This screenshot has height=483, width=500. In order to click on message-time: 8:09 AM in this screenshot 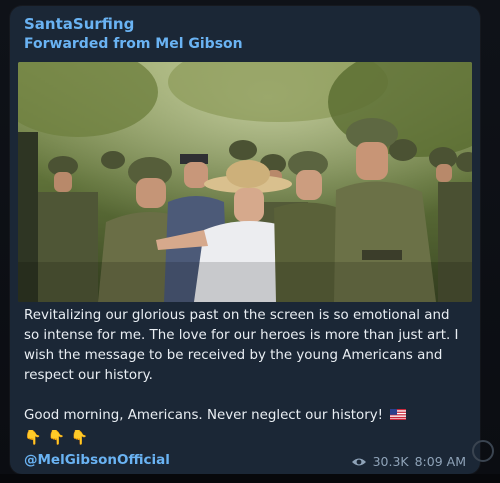, I will do `click(440, 461)`.